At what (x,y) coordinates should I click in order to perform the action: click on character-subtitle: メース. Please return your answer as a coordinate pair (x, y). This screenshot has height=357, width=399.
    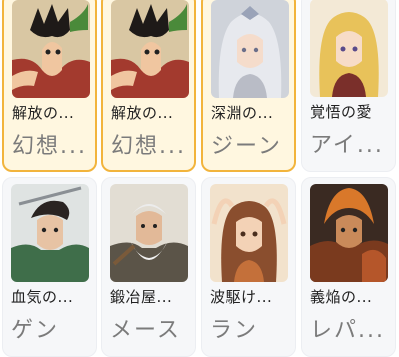
    Looking at the image, I should click on (145, 330).